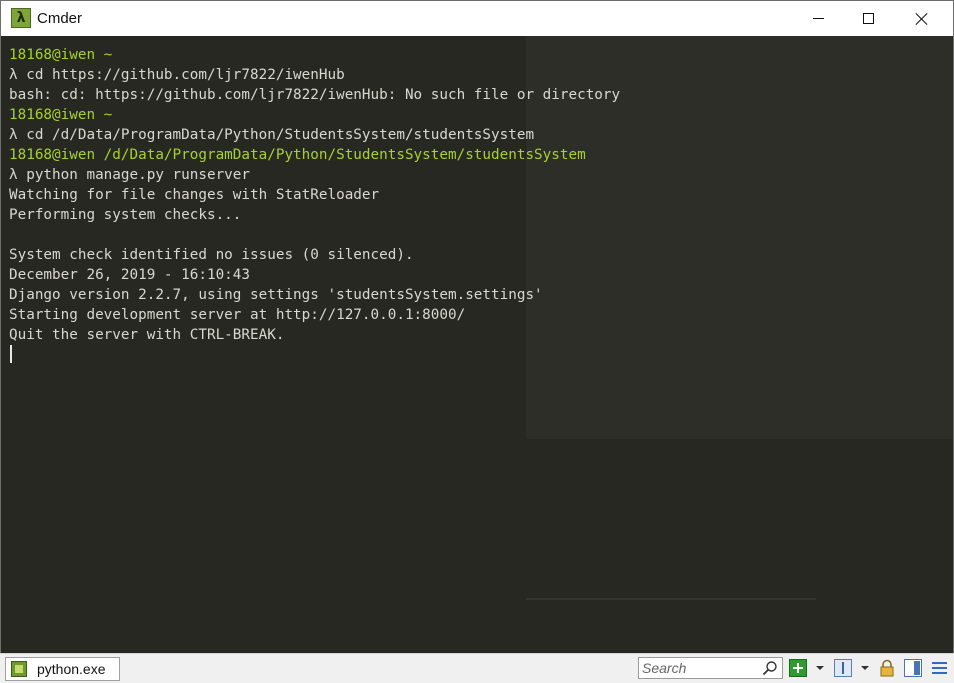 Image resolution: width=954 pixels, height=683 pixels. I want to click on lock-icon, so click(887, 668).